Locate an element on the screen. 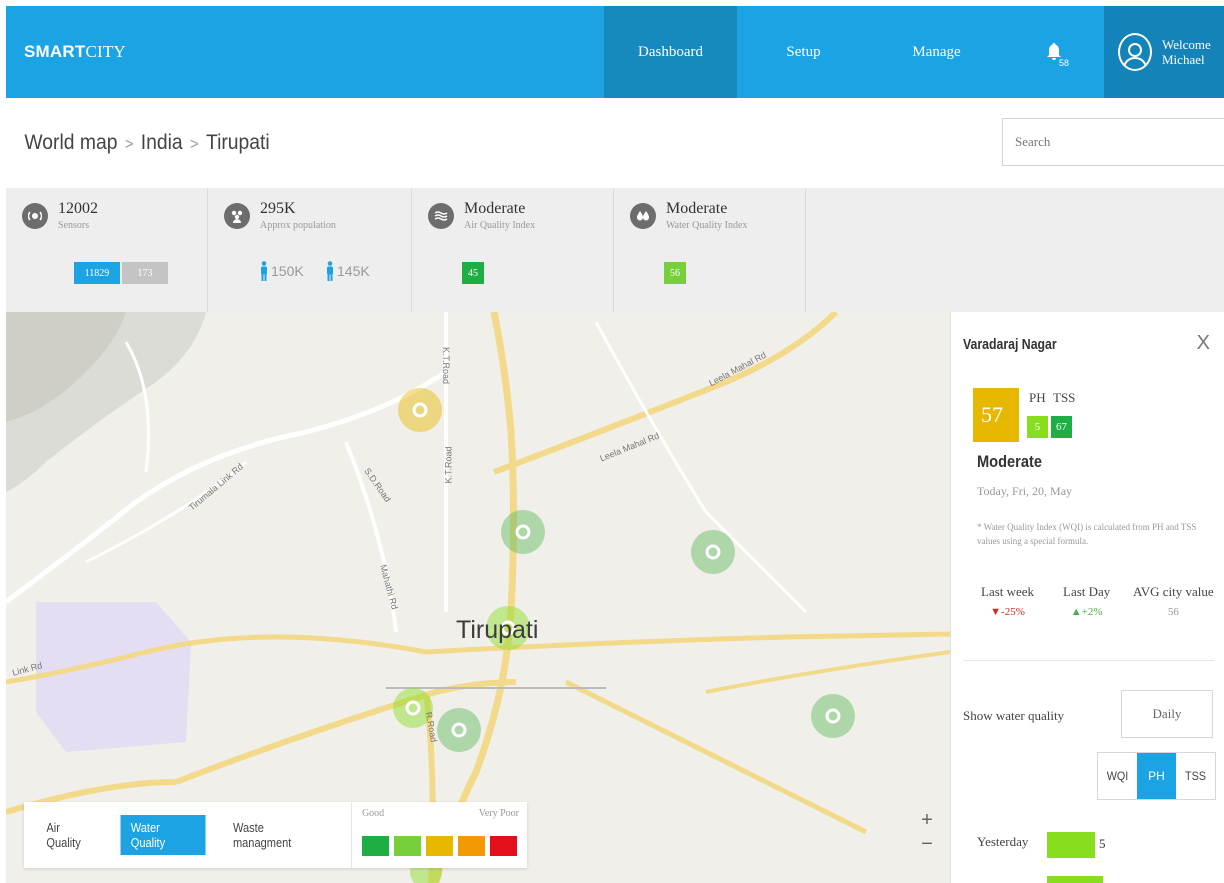  trend-value: ▼-25% is located at coordinates (1007, 612).